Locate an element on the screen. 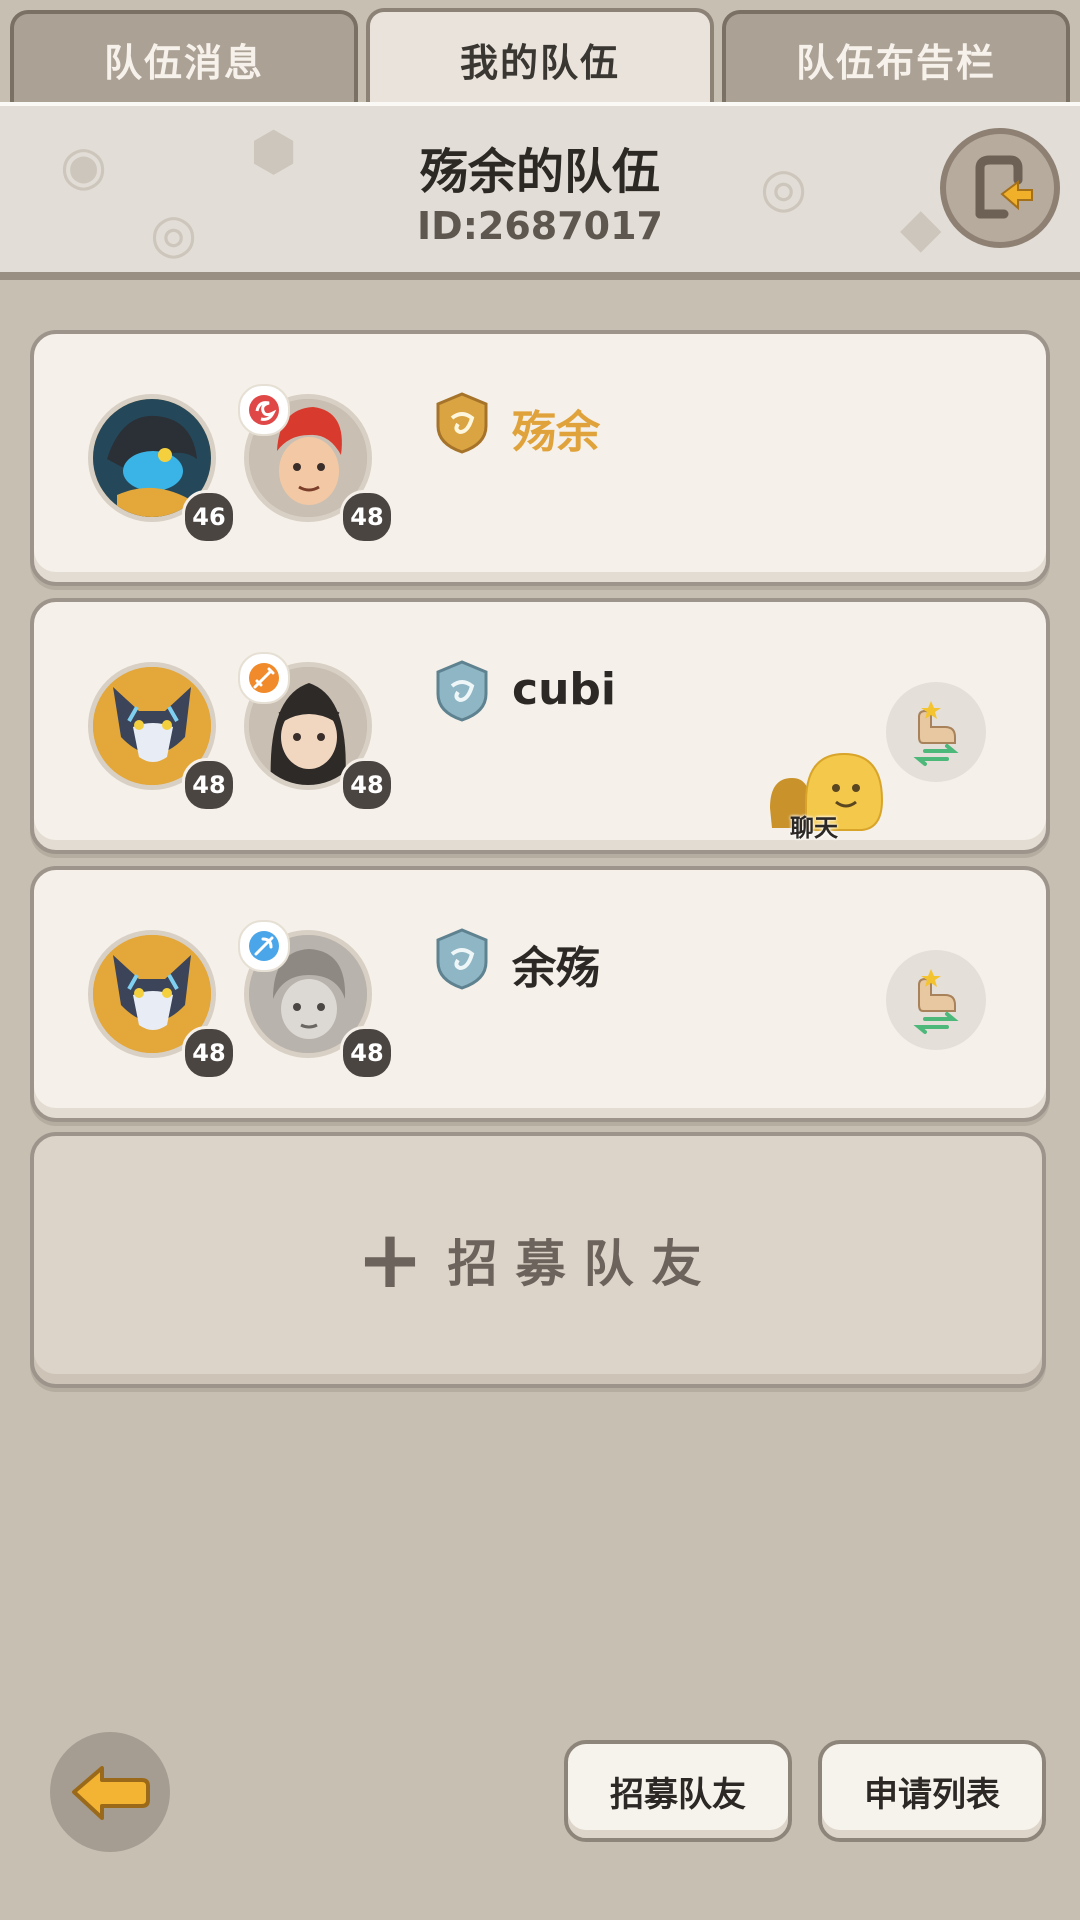 This screenshot has width=1080, height=1920. plus-icon: + is located at coordinates (390, 1259).